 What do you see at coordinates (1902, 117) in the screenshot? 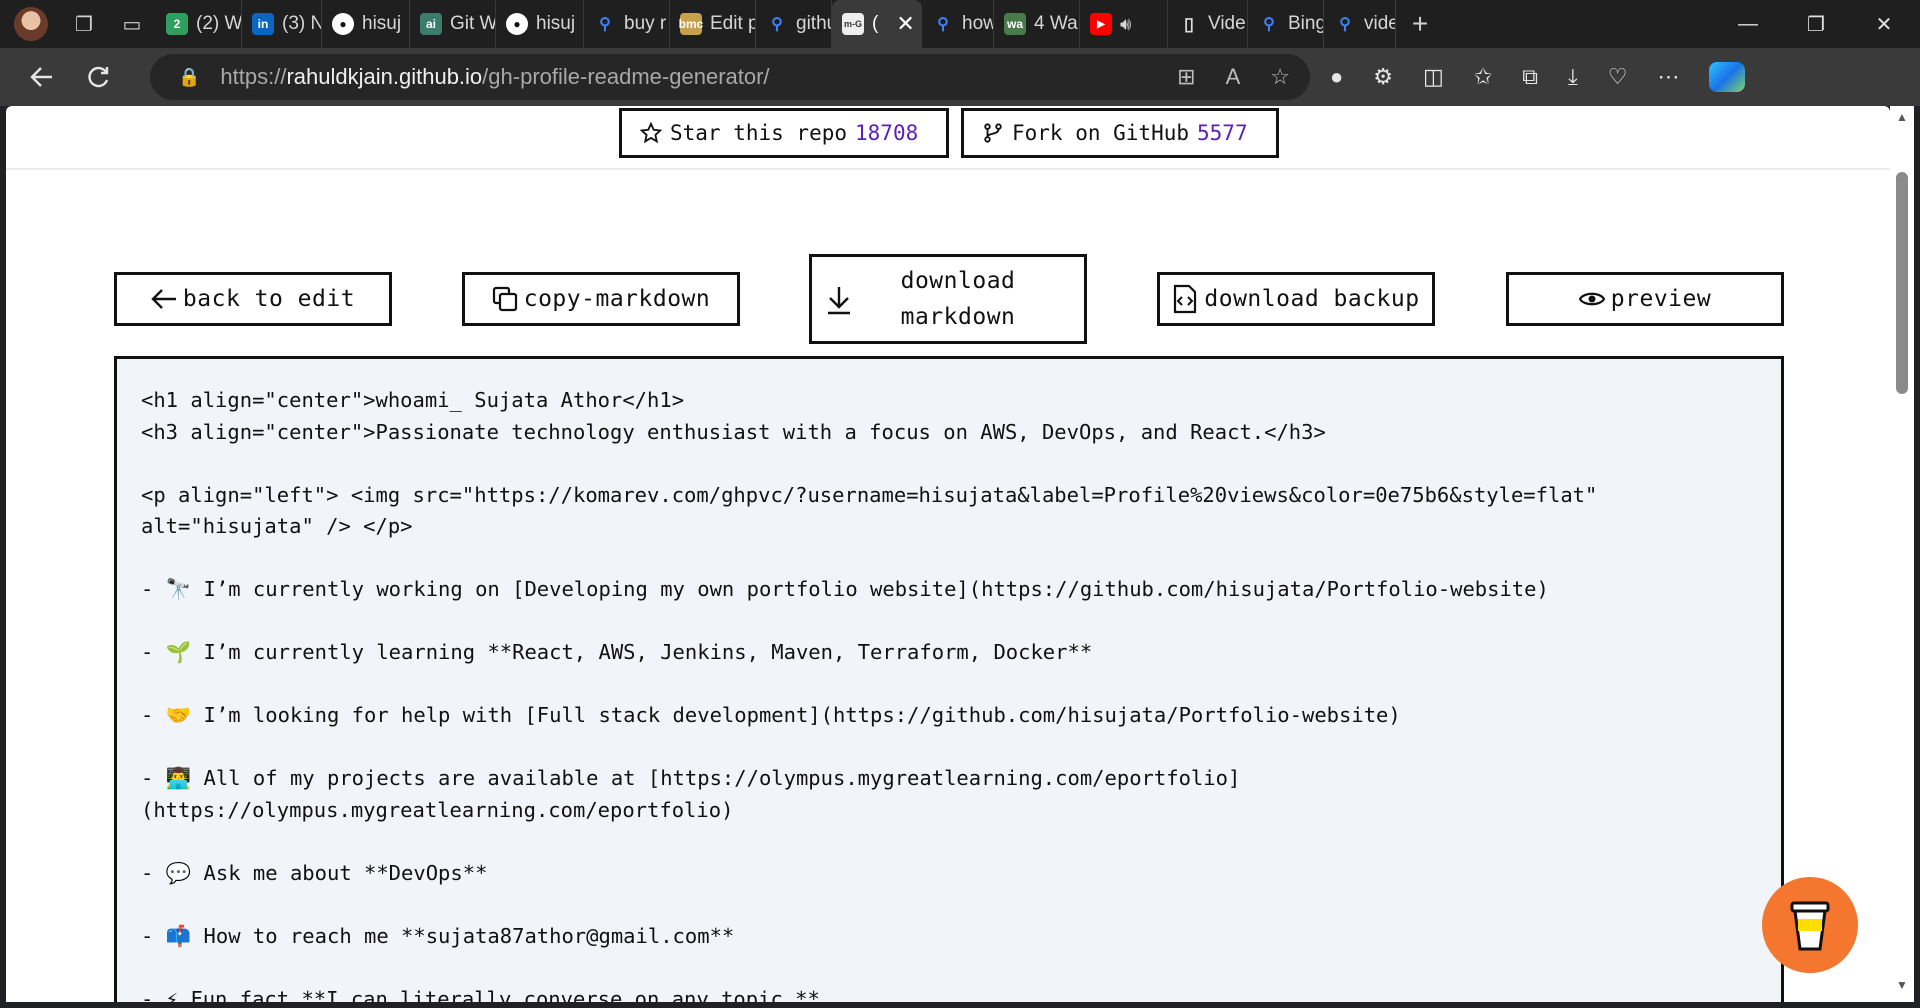
I see `scroll-up-icon: ▲` at bounding box center [1902, 117].